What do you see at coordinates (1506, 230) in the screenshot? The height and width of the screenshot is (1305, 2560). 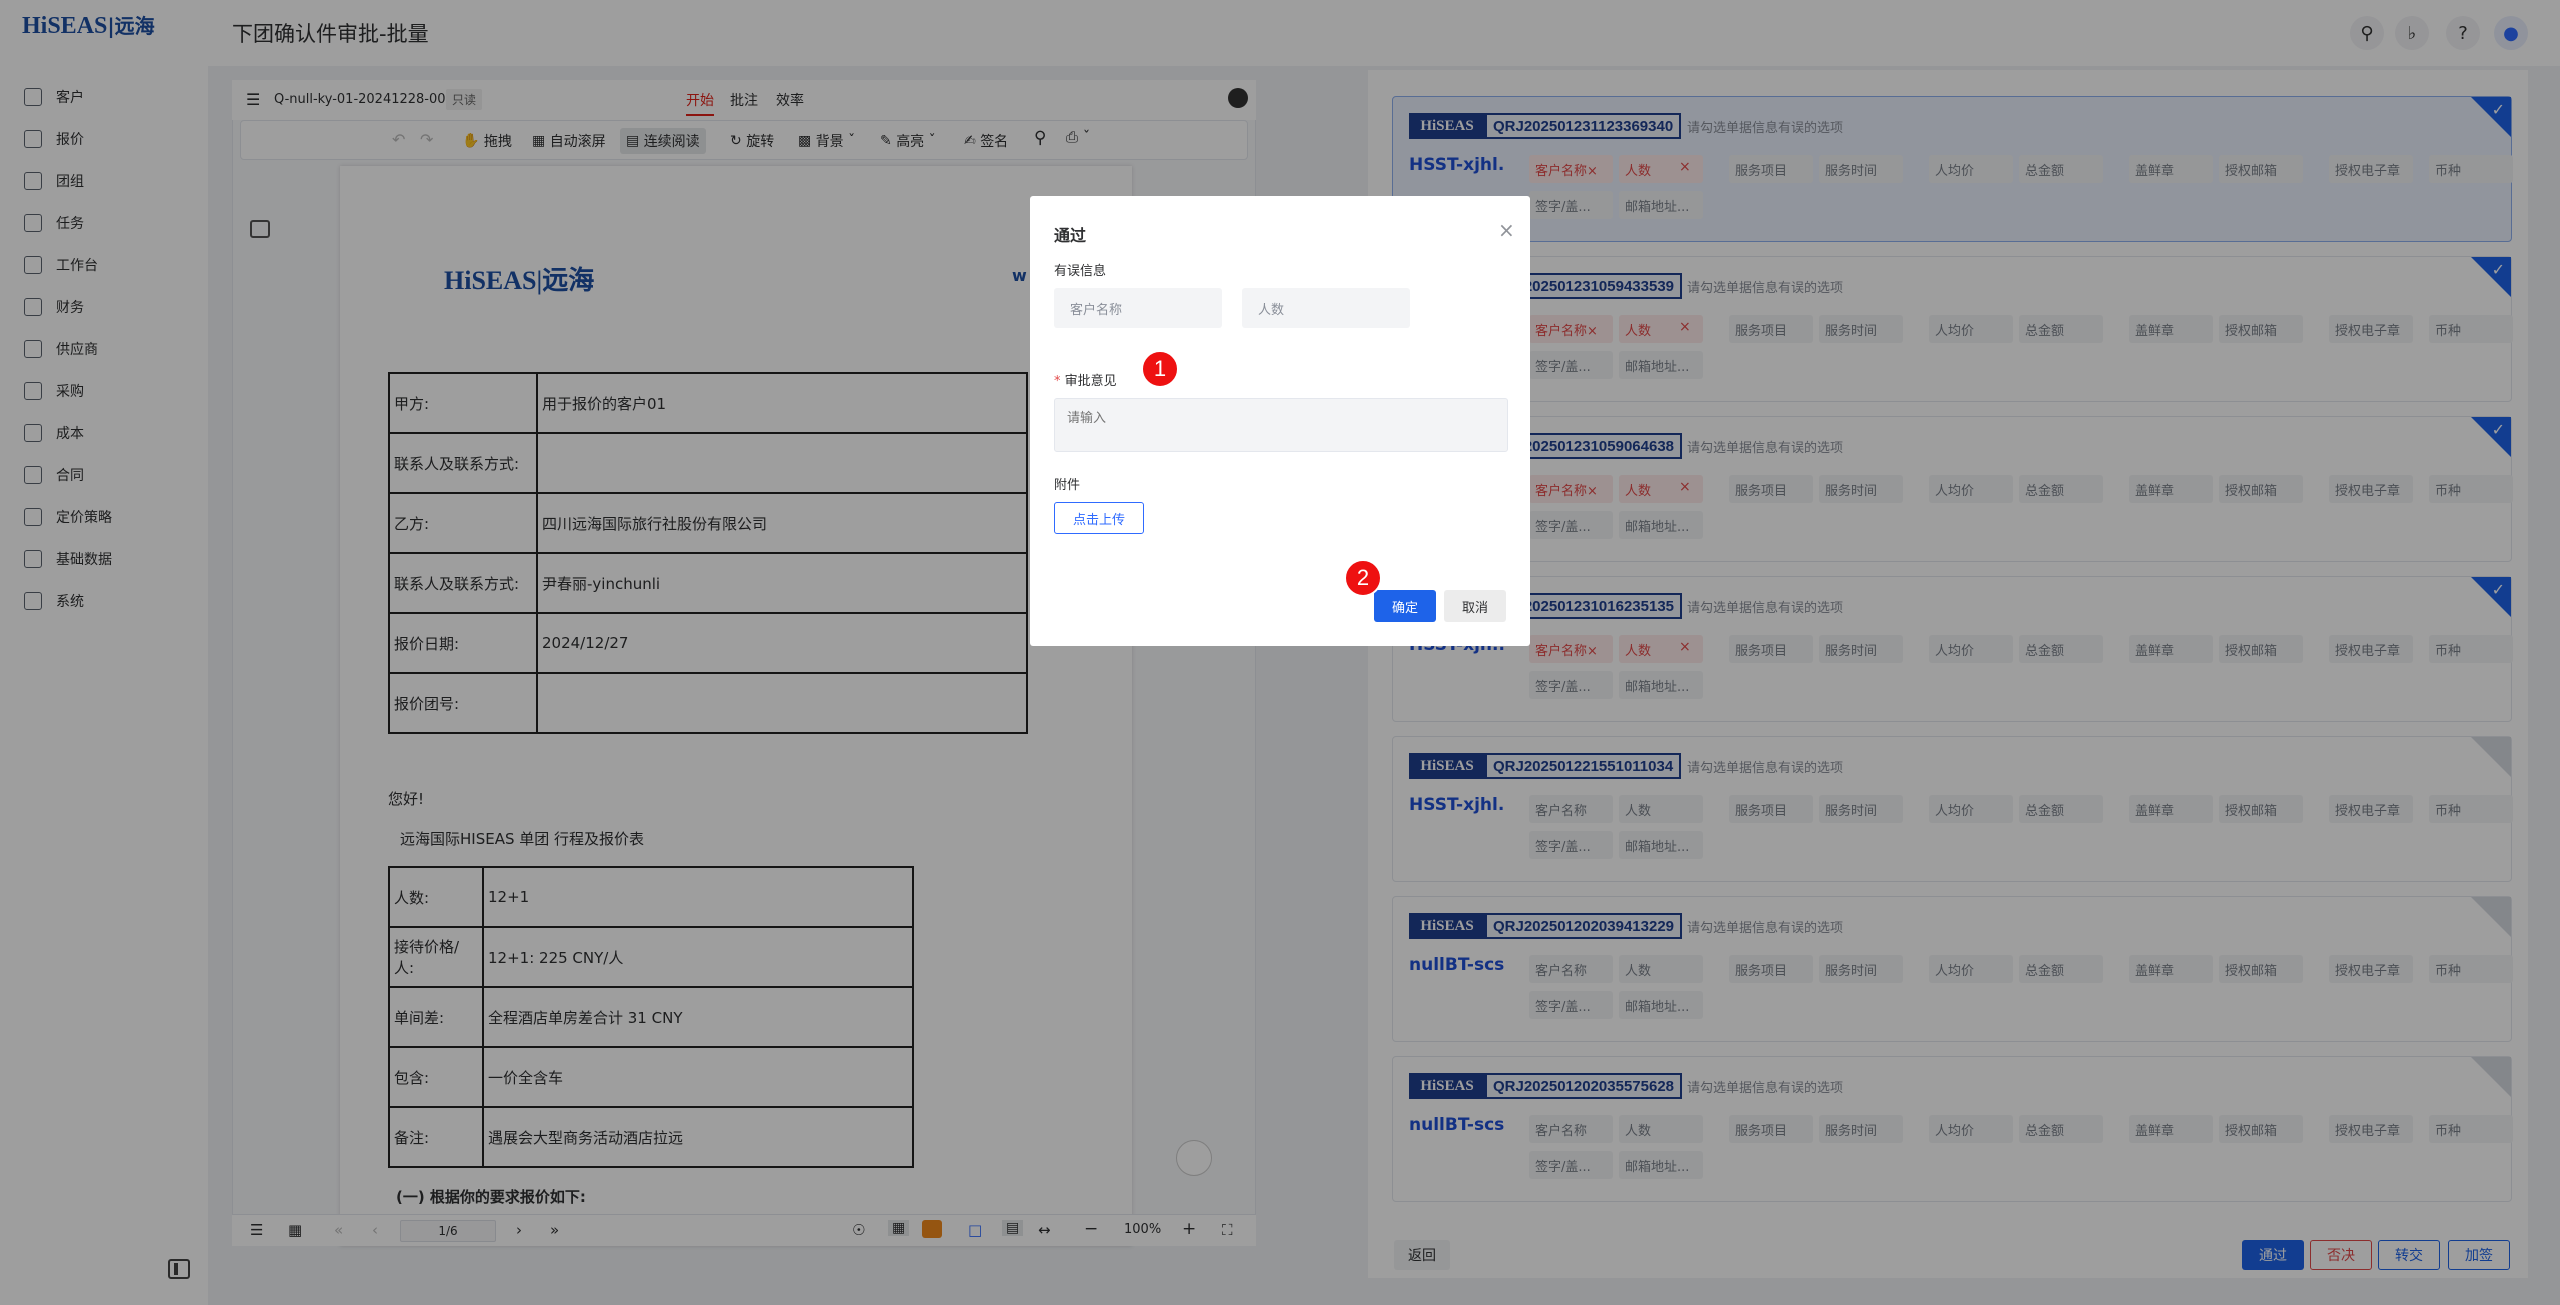 I see `close-icon: ×` at bounding box center [1506, 230].